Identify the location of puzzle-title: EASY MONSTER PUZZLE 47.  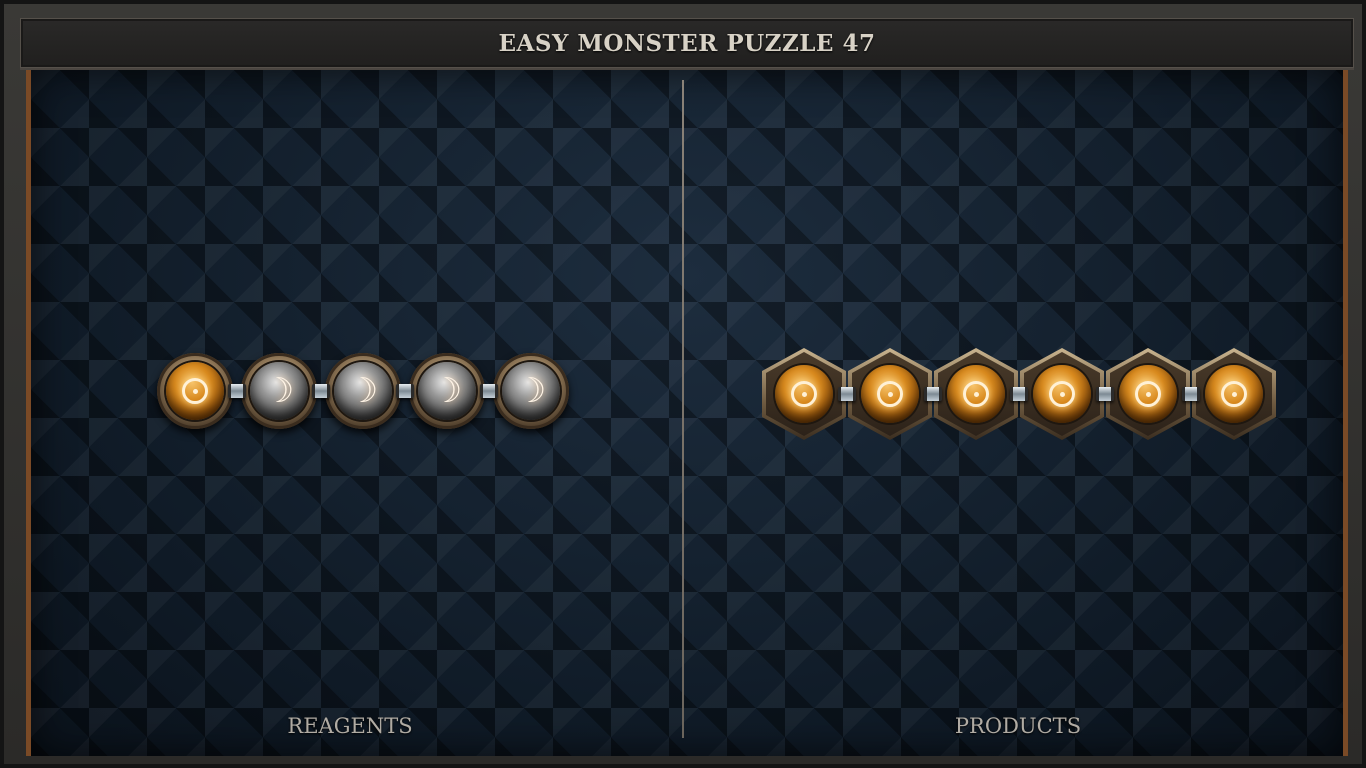
(687, 43).